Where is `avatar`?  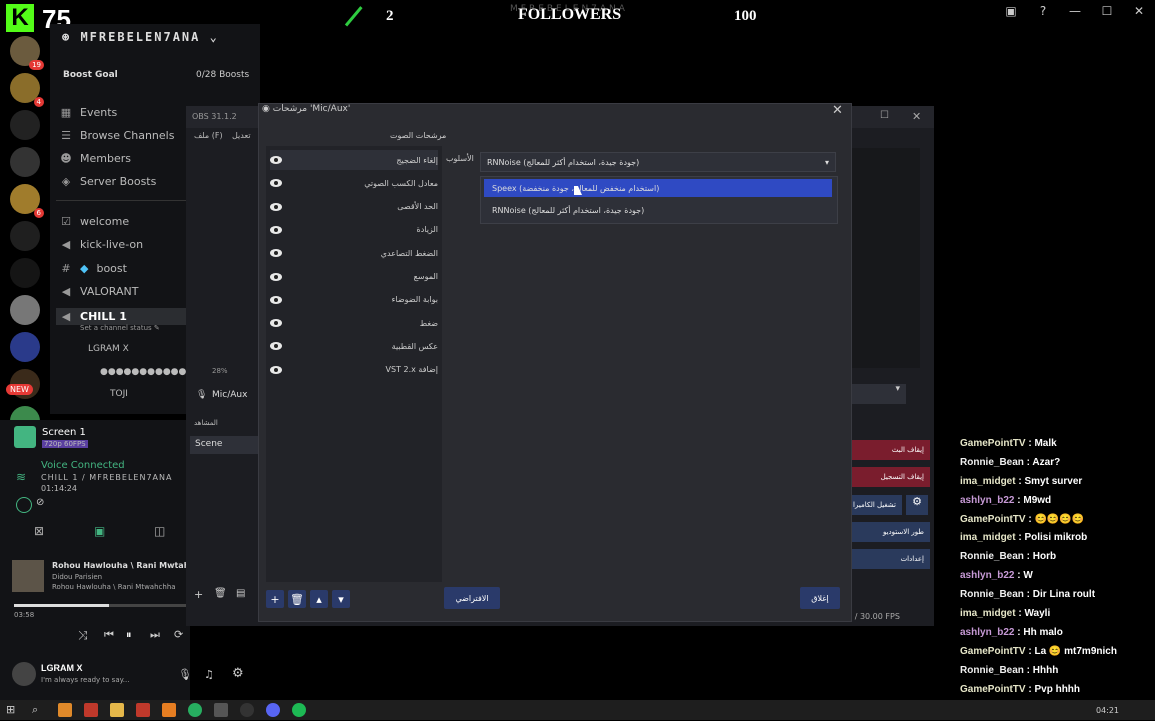 avatar is located at coordinates (24, 674).